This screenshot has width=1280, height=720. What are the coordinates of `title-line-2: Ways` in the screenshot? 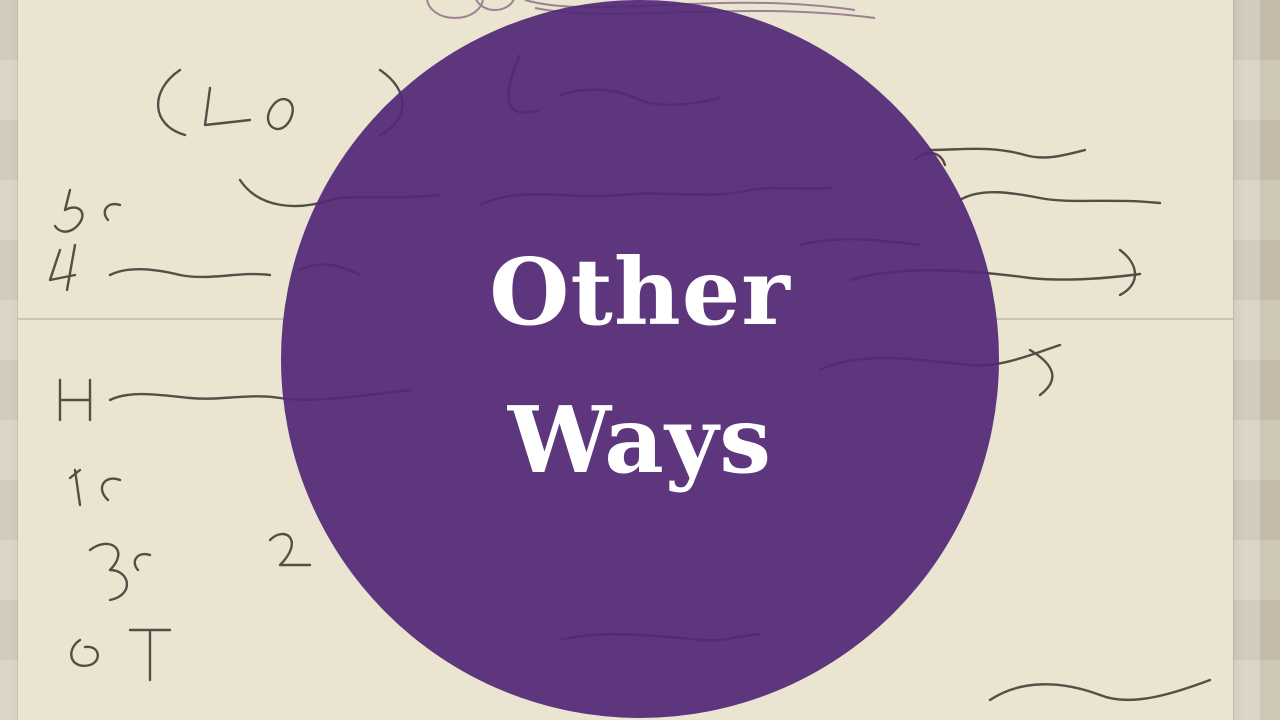 It's located at (640, 440).